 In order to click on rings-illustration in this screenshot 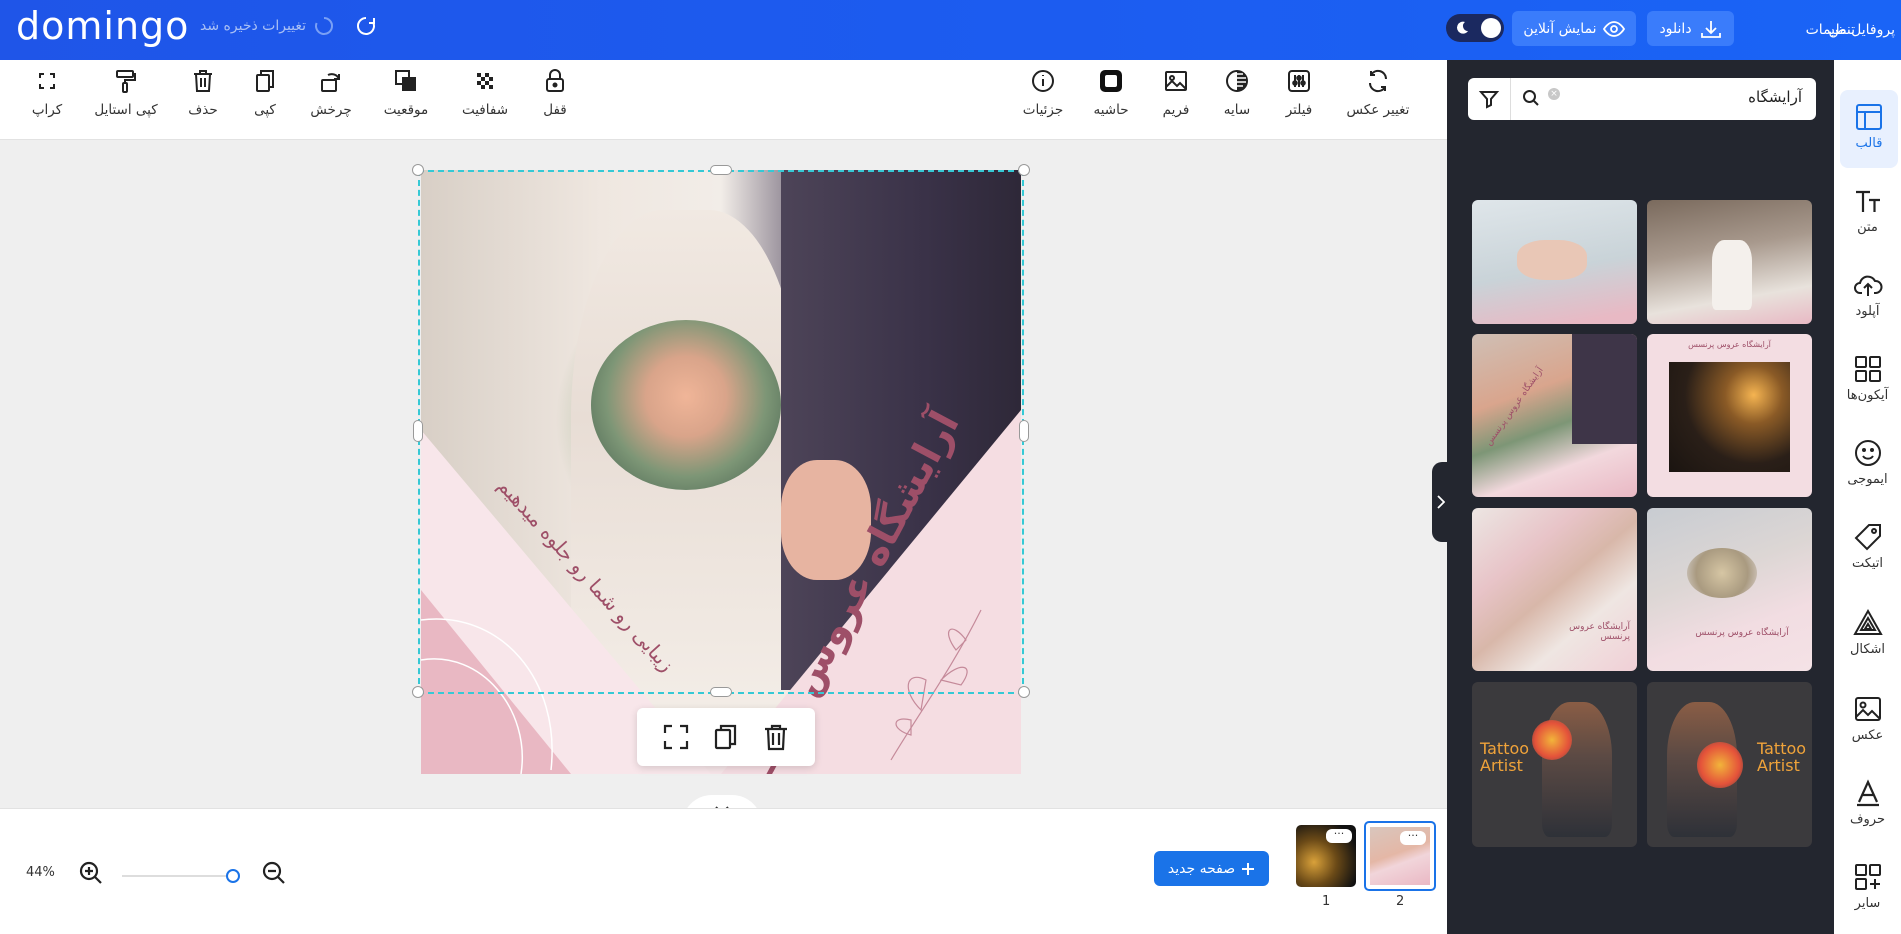, I will do `click(1722, 573)`.